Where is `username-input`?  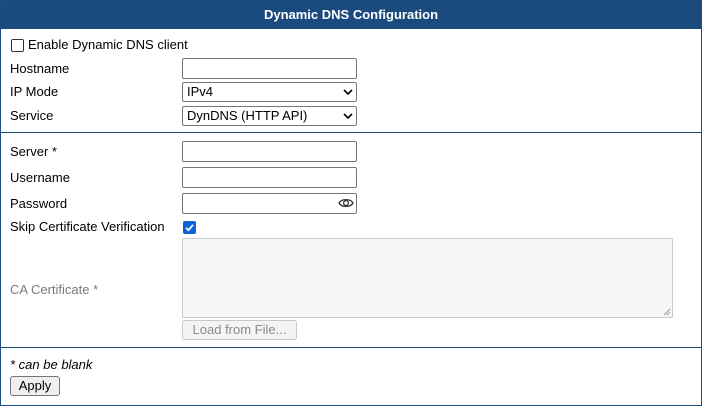 username-input is located at coordinates (269, 177).